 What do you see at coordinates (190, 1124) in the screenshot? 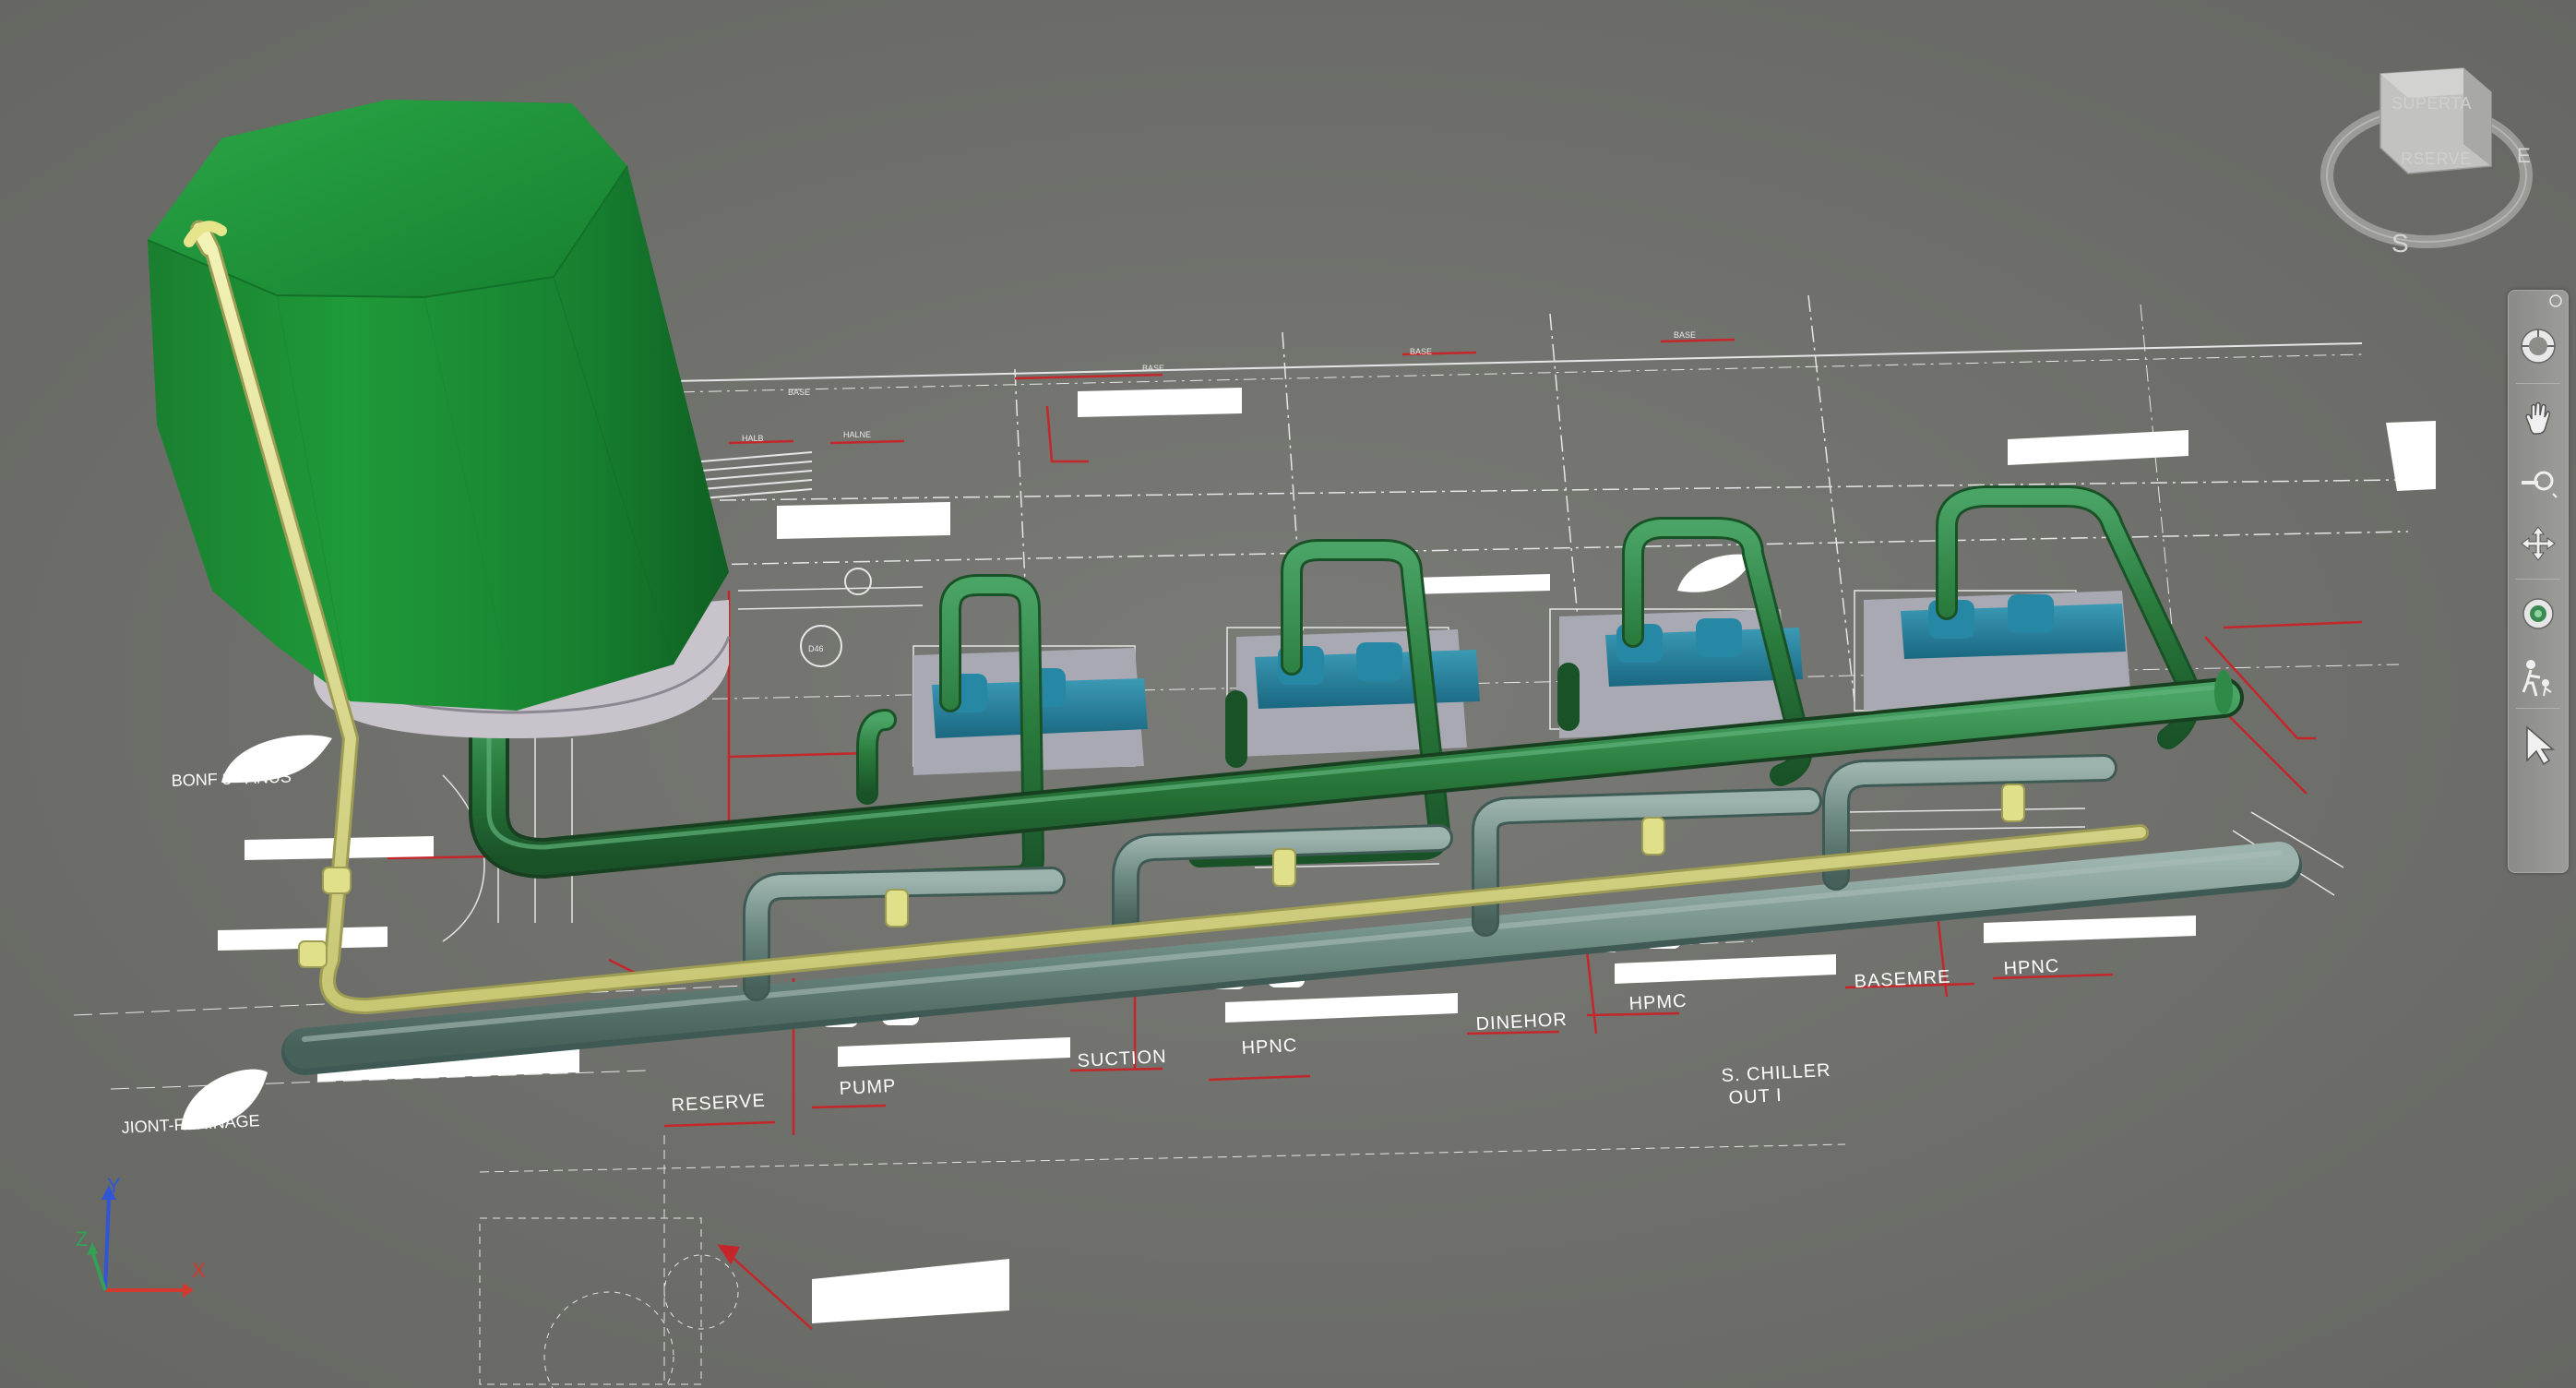
I see `label-jiont: JIONT-F...RINAGE` at bounding box center [190, 1124].